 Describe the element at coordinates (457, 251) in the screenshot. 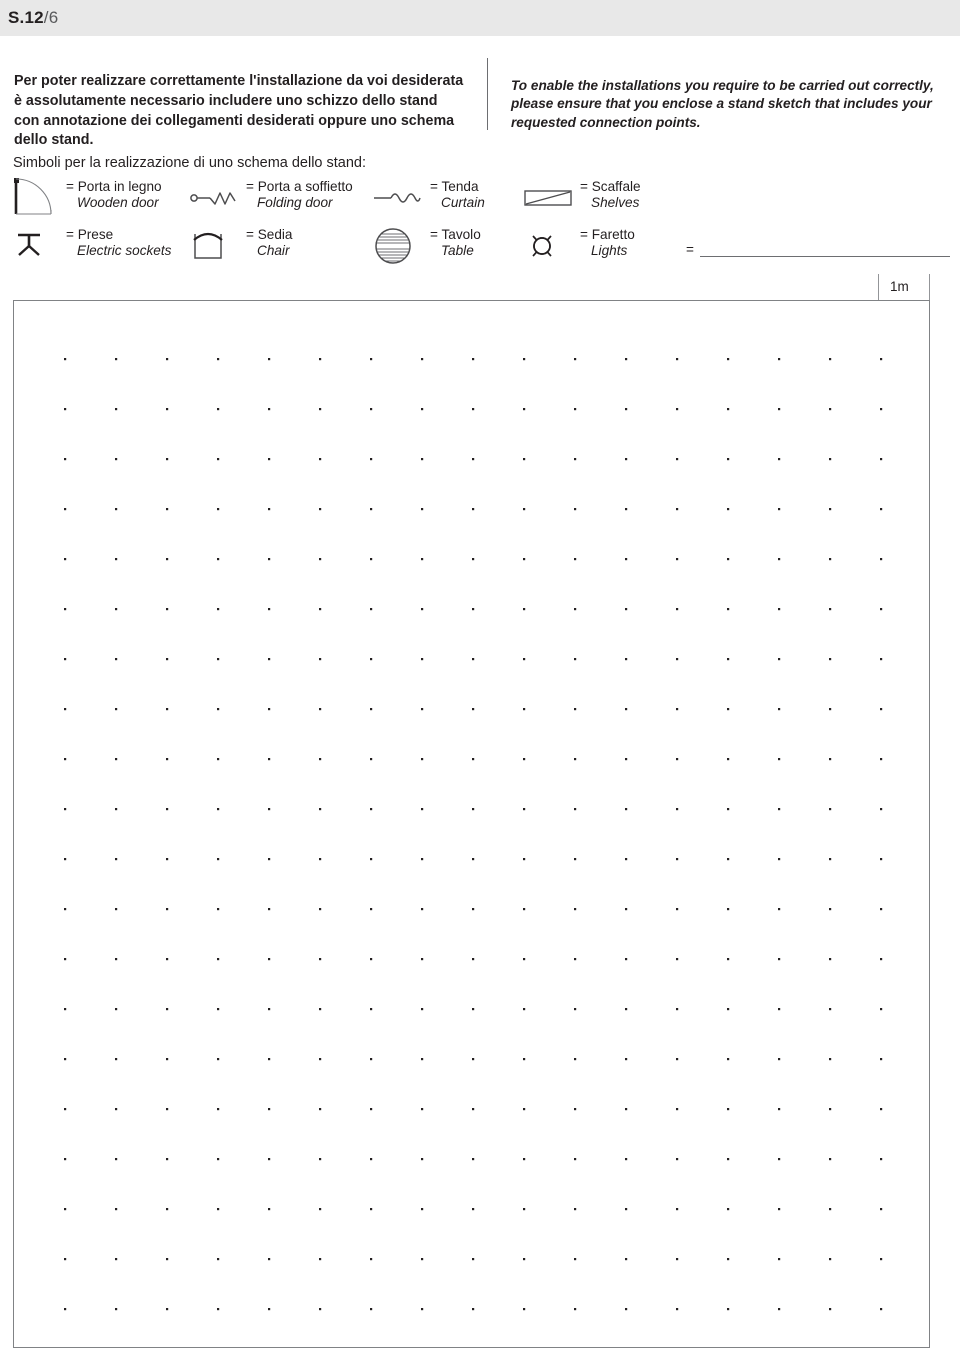

I see `legend-label-en: Table` at that location.